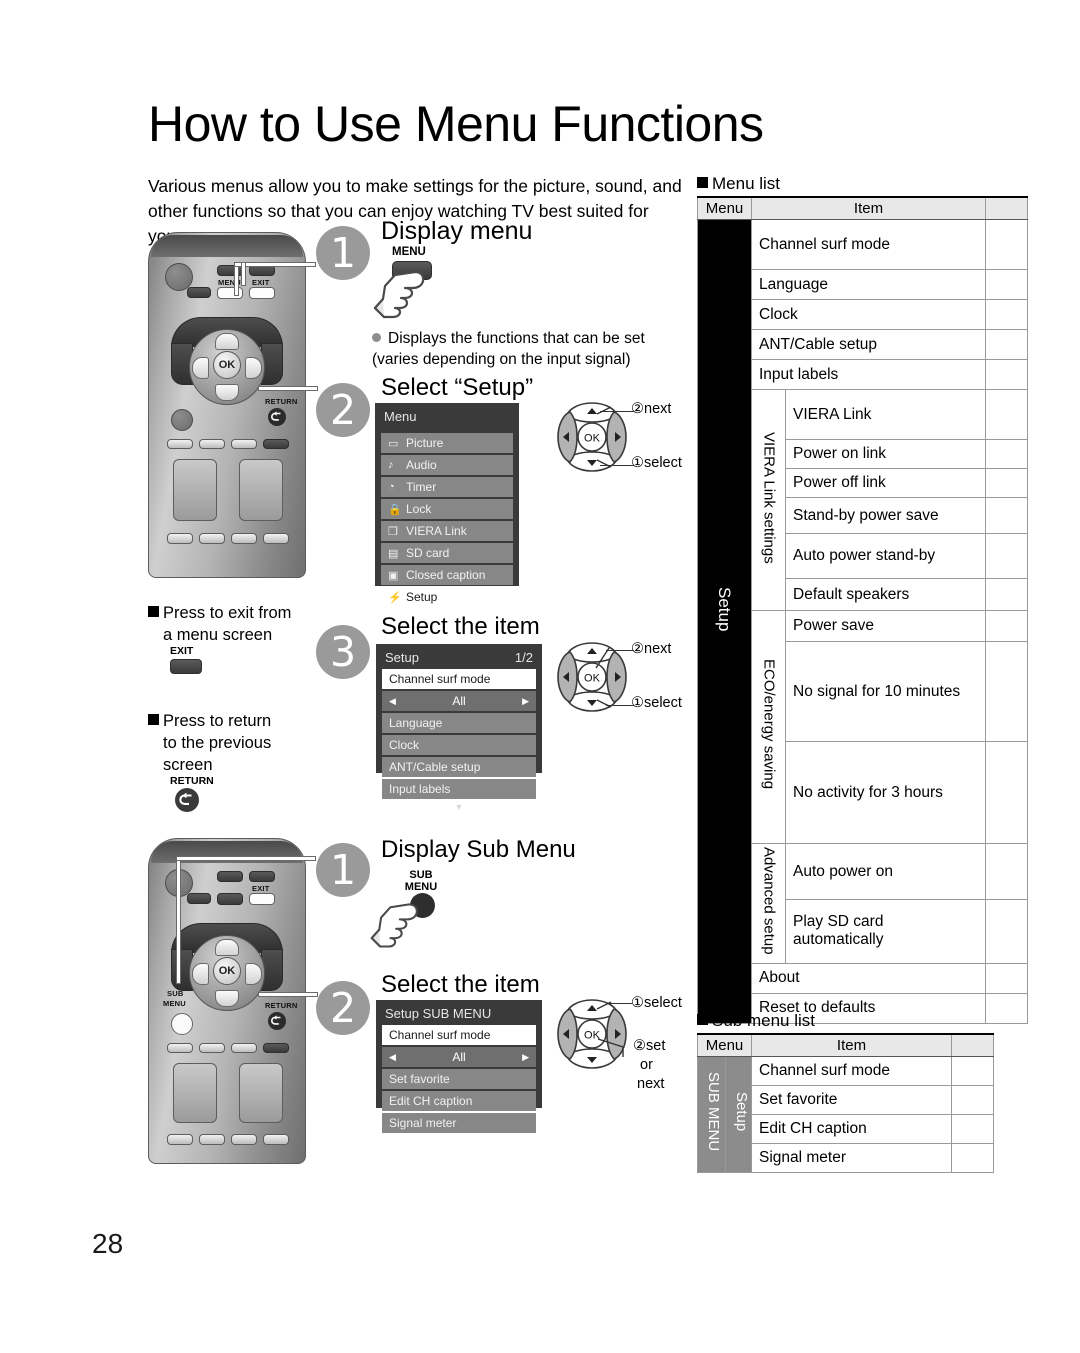 This screenshot has width=1080, height=1353. Describe the element at coordinates (459, 701) in the screenshot. I see `osd-setup-value-bar: ◀ All ▶` at that location.